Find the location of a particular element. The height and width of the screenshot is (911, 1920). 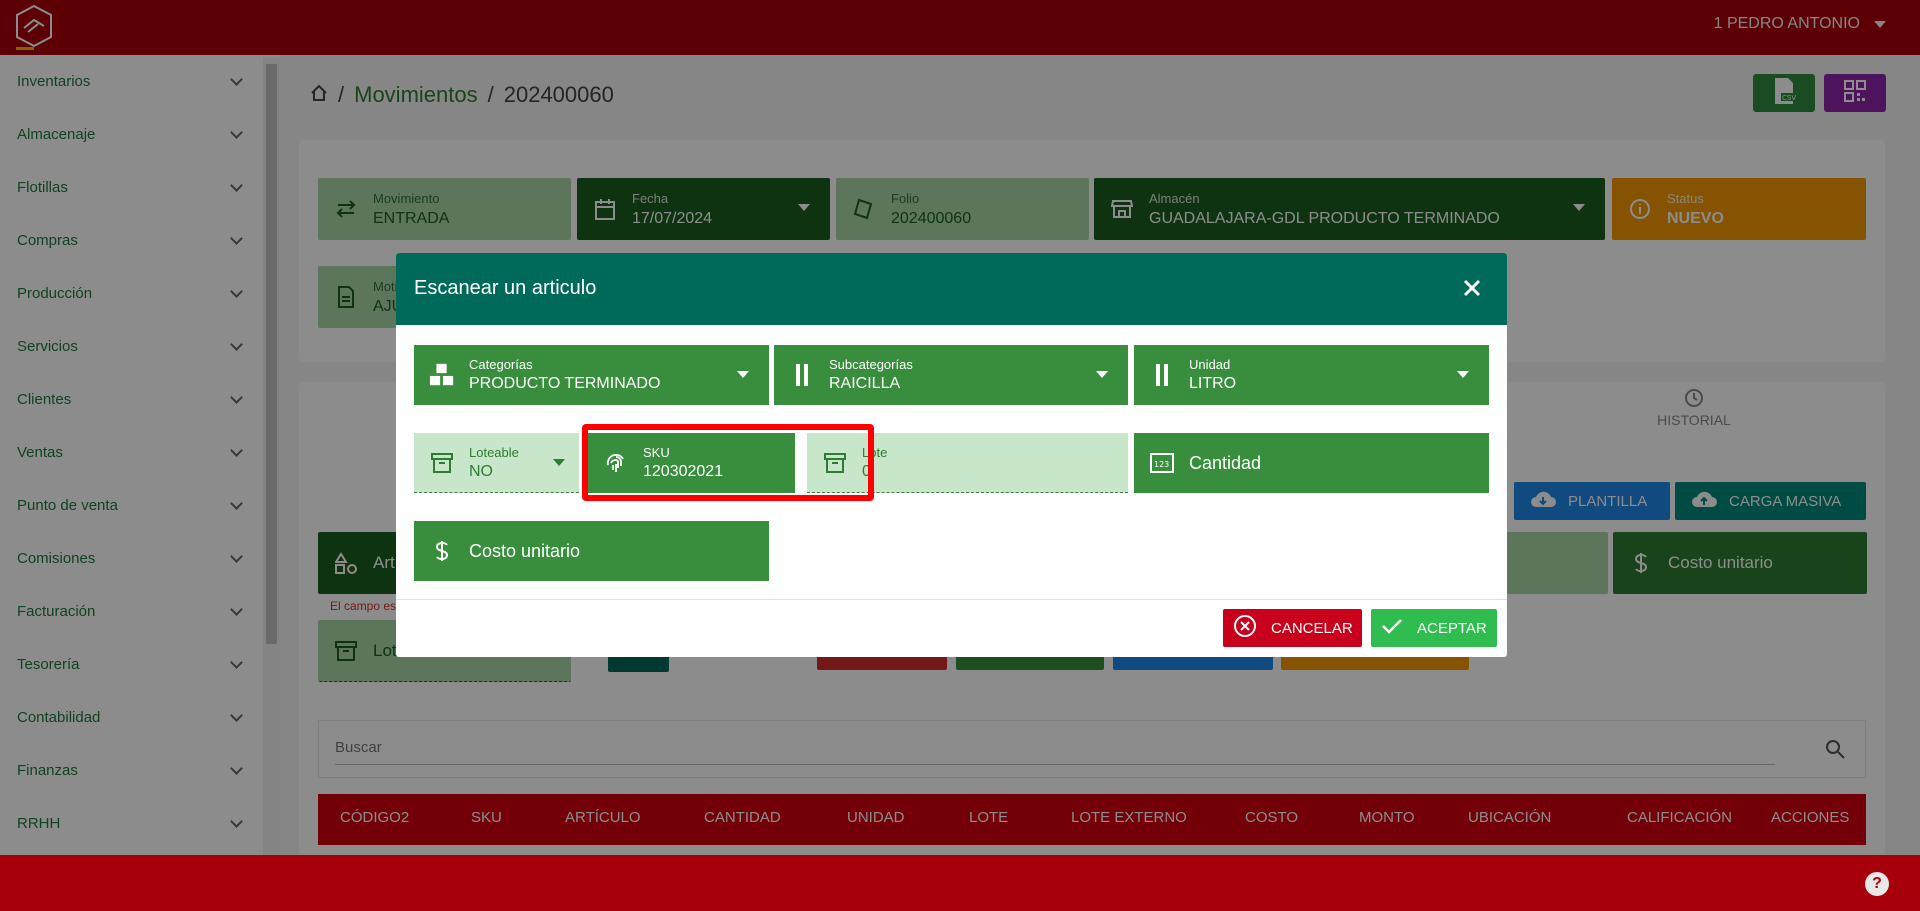

cancel-button: CANCELAR is located at coordinates (1292, 628).